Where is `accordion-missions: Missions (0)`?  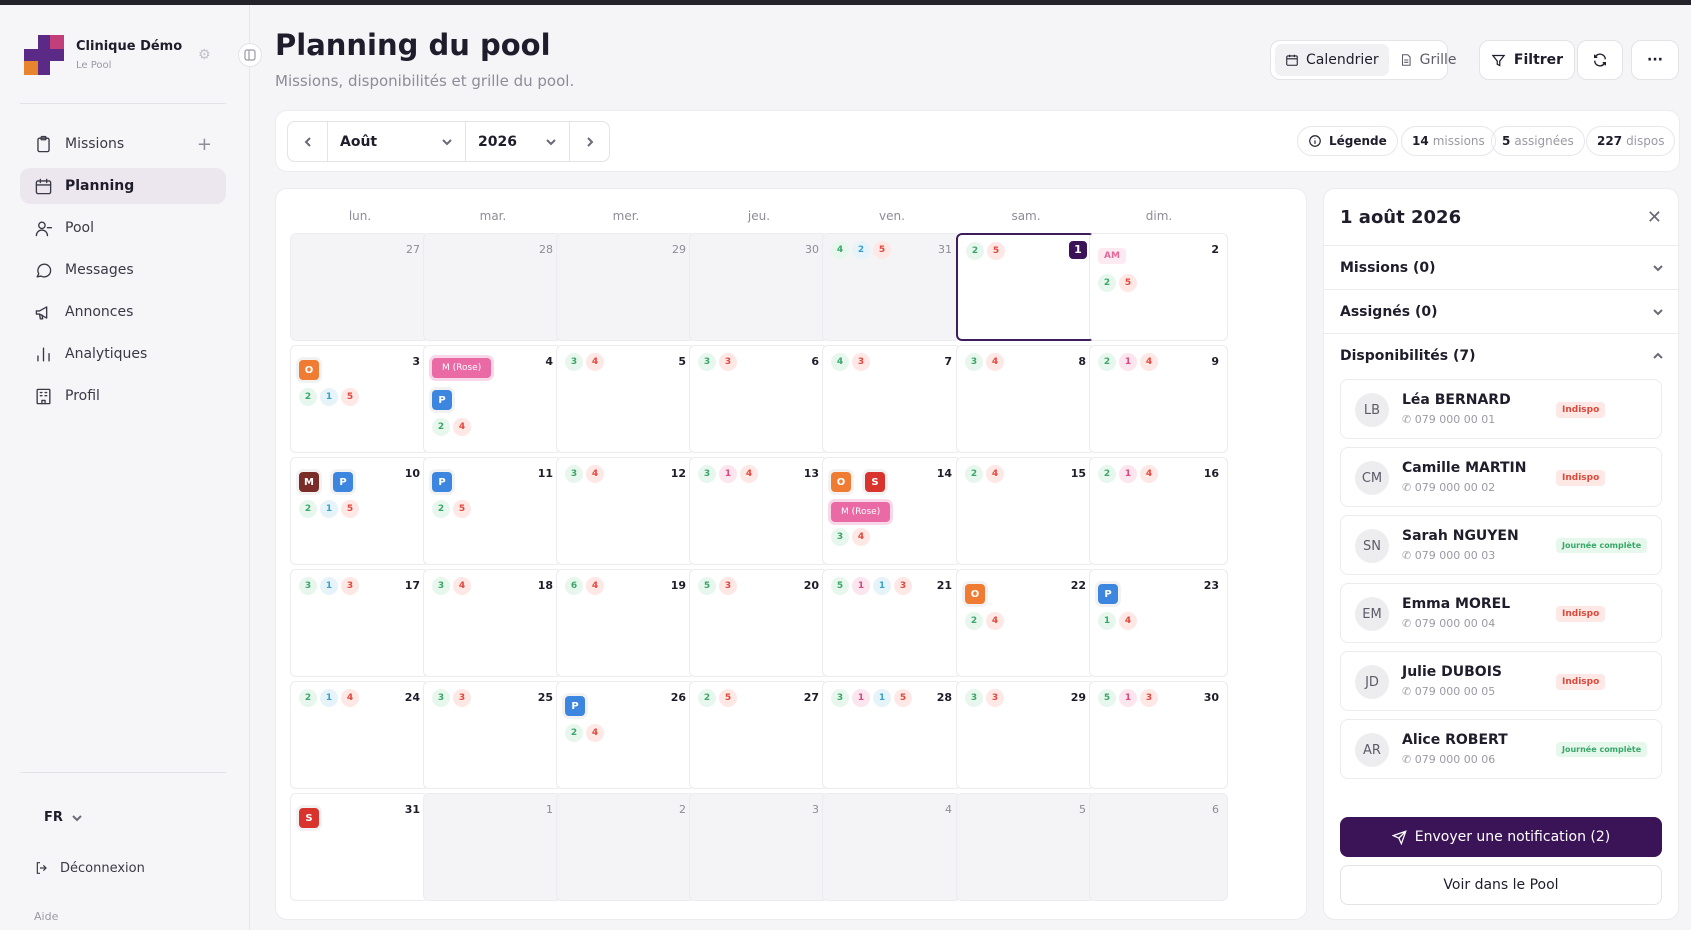
accordion-missions: Missions (0) is located at coordinates (1502, 267).